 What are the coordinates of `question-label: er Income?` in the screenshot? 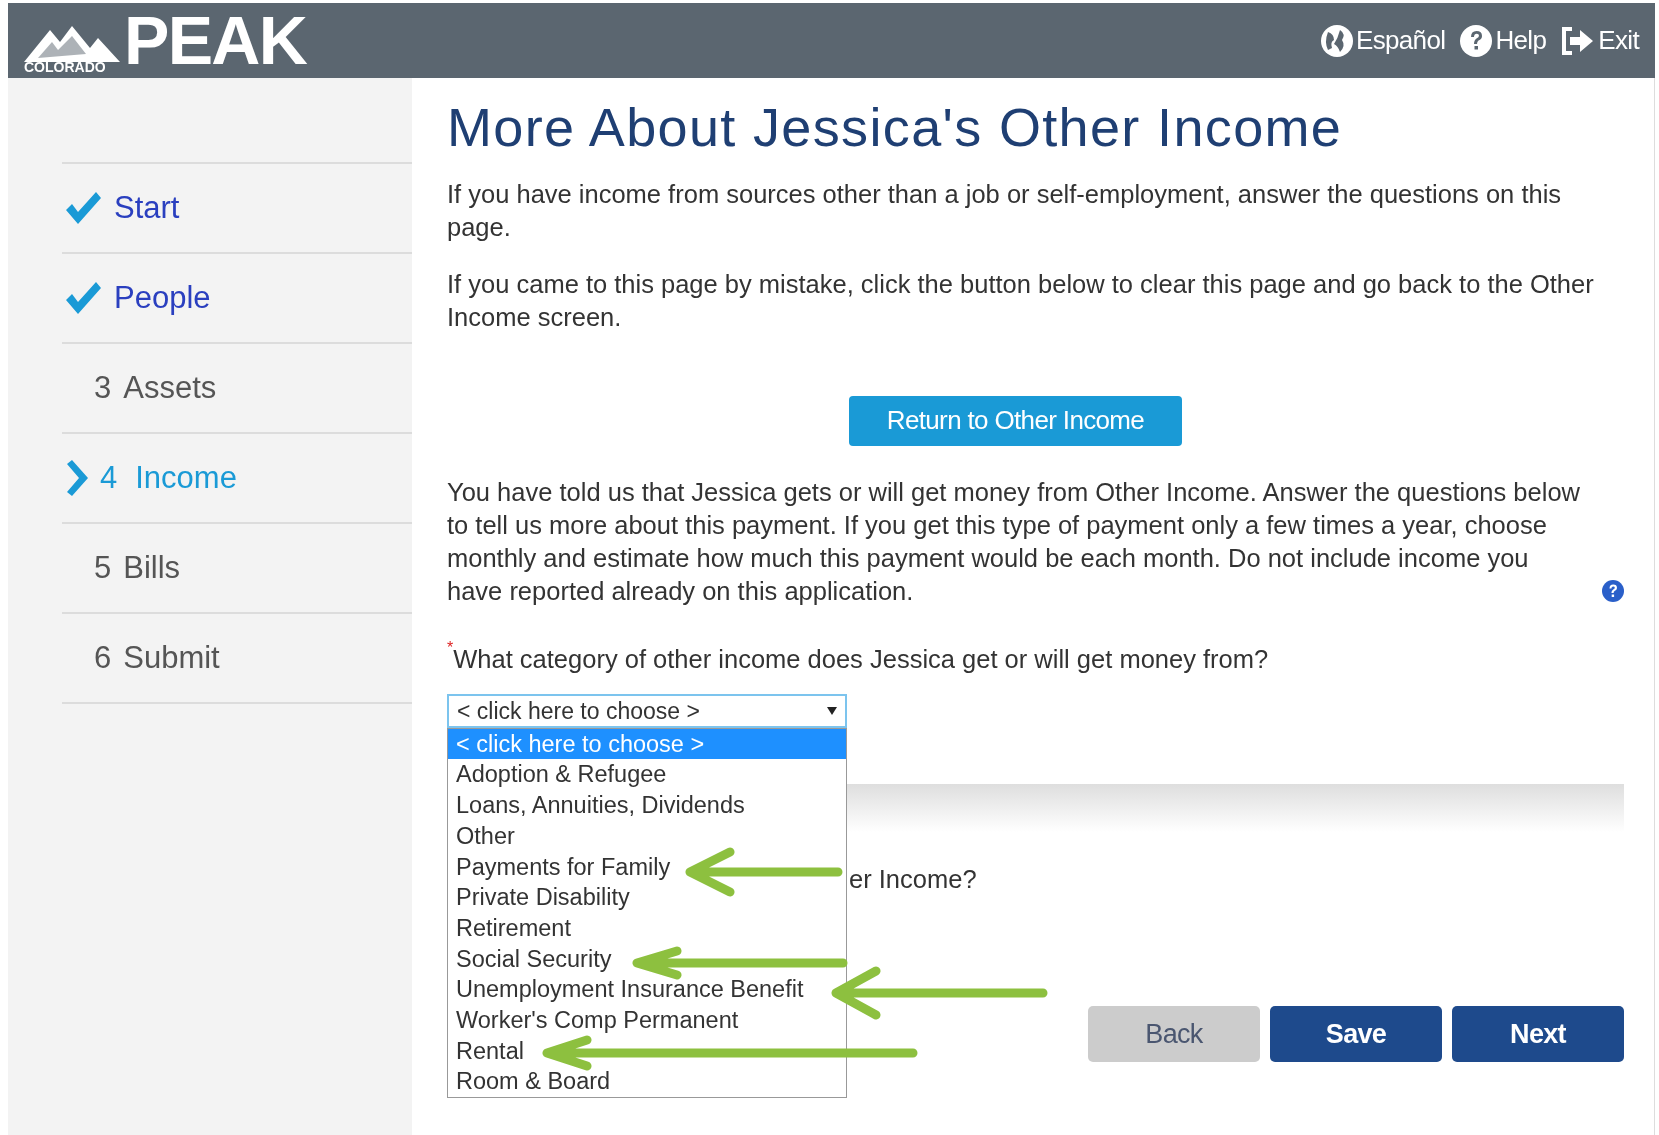 It's located at (913, 879).